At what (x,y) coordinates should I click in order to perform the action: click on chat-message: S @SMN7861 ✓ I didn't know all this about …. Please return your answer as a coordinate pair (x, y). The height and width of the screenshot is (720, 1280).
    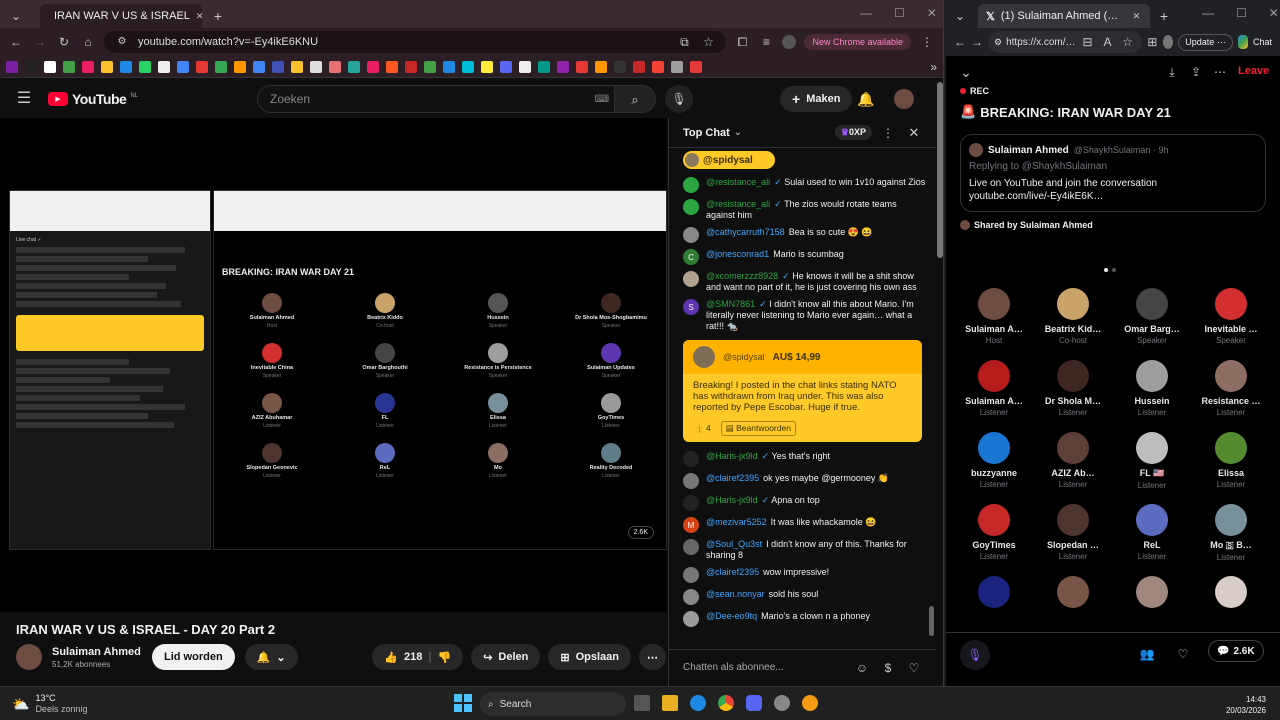
    Looking at the image, I should click on (802, 315).